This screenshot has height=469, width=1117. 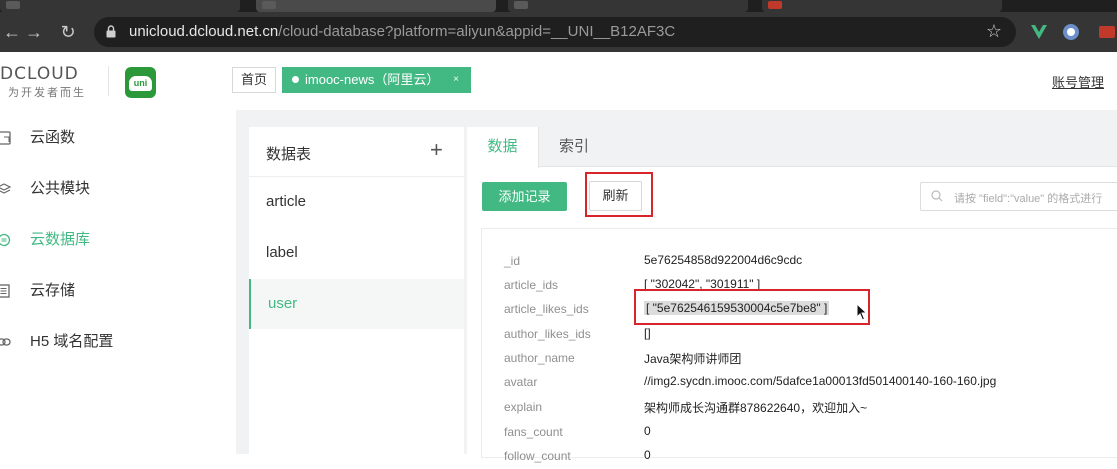 I want to click on record-field-row: author_name Java架构师讲师团, so click(x=799, y=359).